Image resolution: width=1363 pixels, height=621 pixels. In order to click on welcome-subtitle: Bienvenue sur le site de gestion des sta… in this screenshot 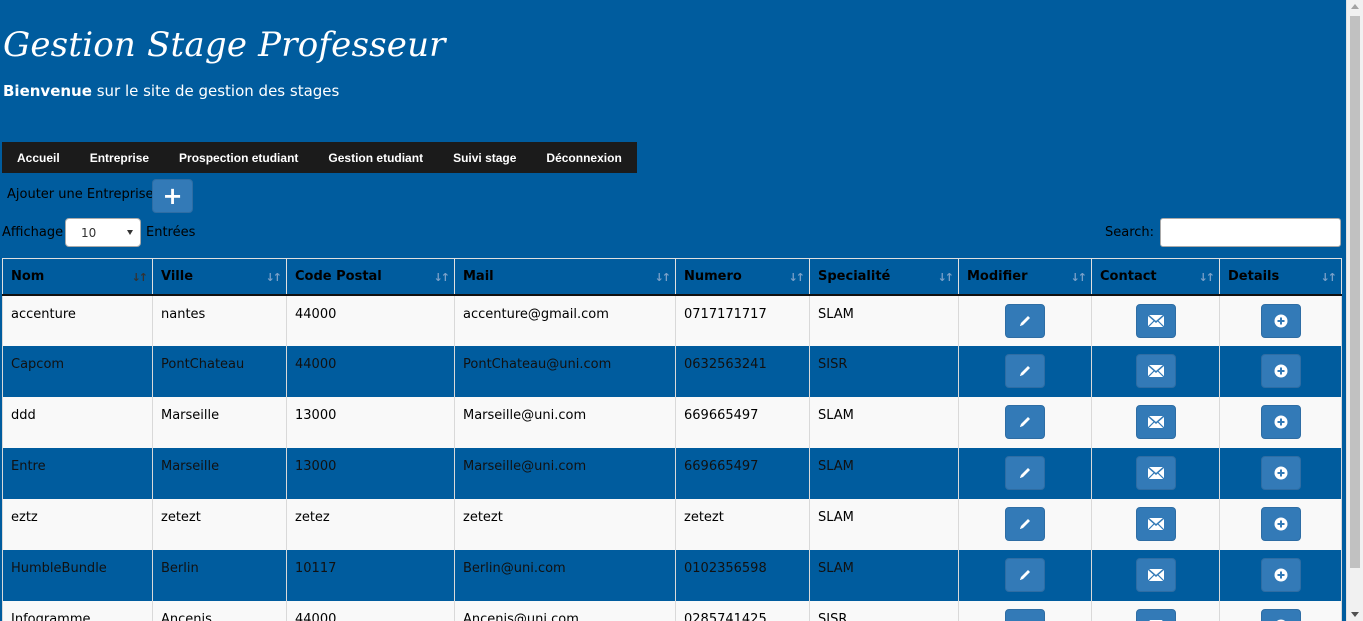, I will do `click(171, 91)`.